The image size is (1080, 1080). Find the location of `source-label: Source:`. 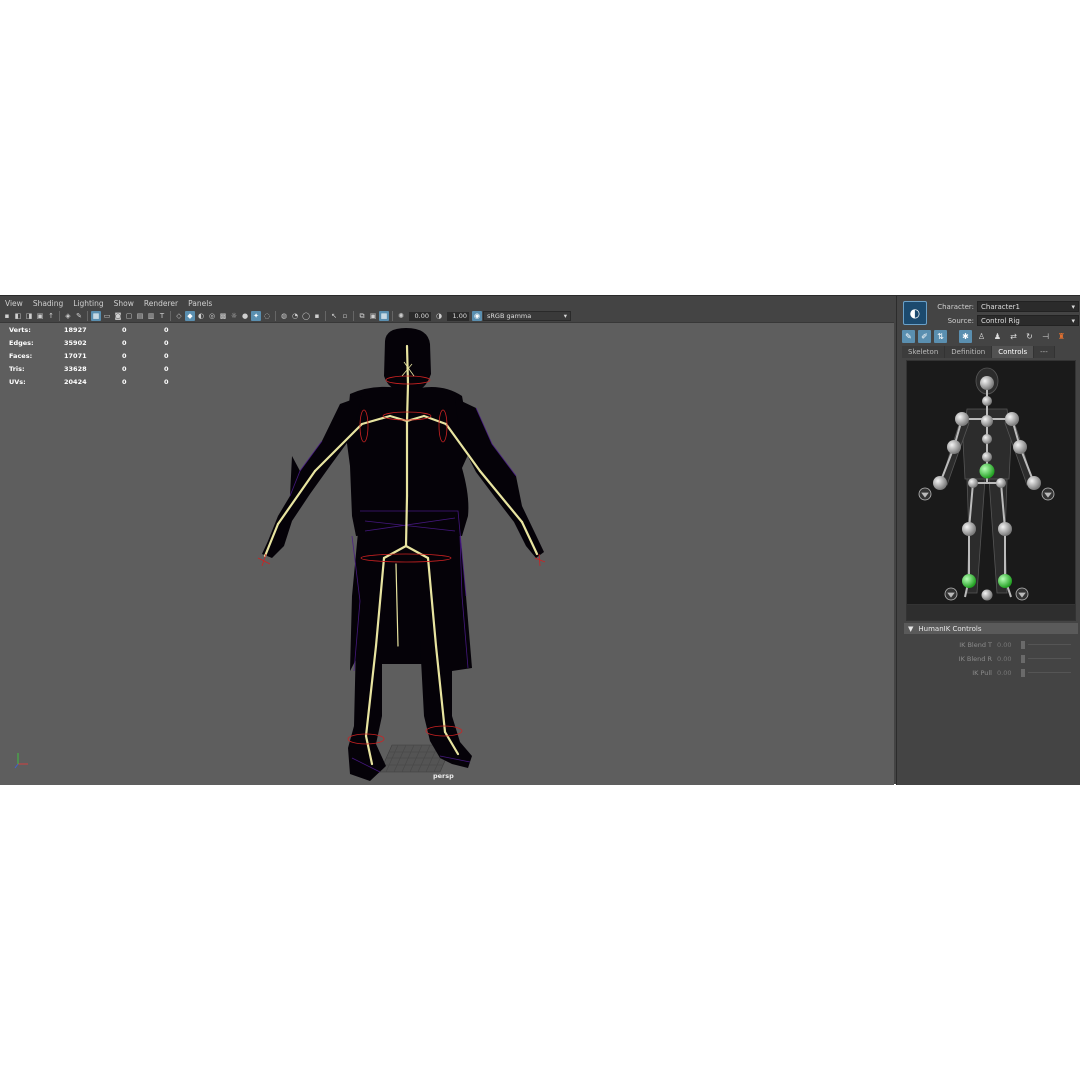

source-label: Source: is located at coordinates (960, 320).